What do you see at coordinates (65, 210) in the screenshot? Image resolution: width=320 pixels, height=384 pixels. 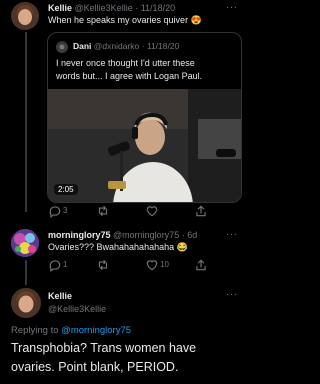 I see `reply-count: 3` at bounding box center [65, 210].